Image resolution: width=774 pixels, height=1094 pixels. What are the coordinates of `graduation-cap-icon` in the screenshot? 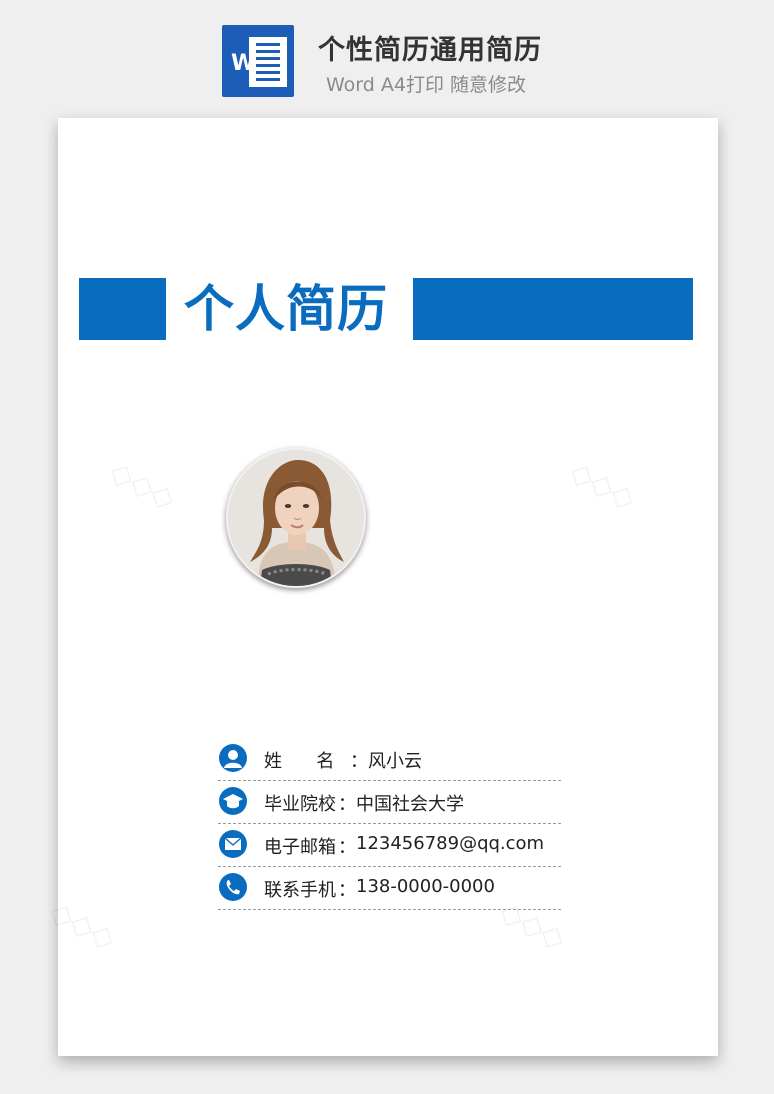 It's located at (233, 801).